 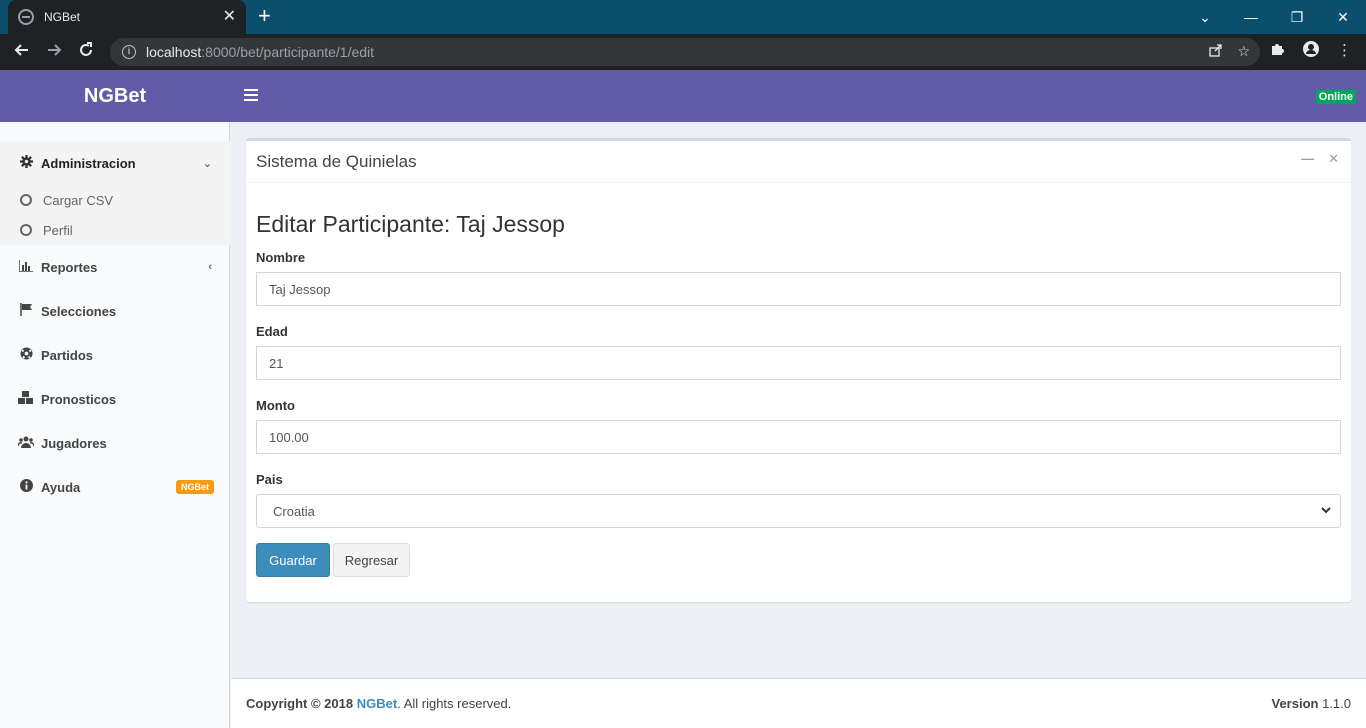 What do you see at coordinates (115, 215) in the screenshot?
I see `submenu: Cargar CSV Perfil` at bounding box center [115, 215].